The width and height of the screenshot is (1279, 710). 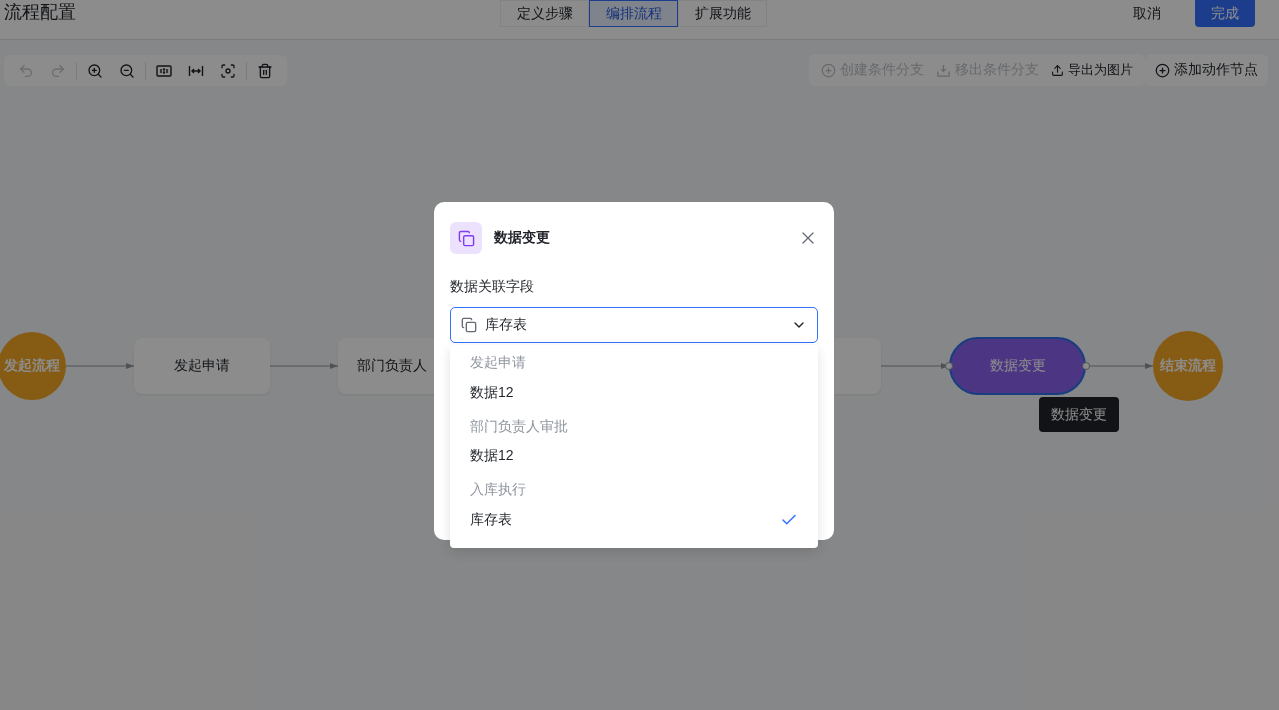 What do you see at coordinates (1079, 414) in the screenshot?
I see `tooltip: 数据变更` at bounding box center [1079, 414].